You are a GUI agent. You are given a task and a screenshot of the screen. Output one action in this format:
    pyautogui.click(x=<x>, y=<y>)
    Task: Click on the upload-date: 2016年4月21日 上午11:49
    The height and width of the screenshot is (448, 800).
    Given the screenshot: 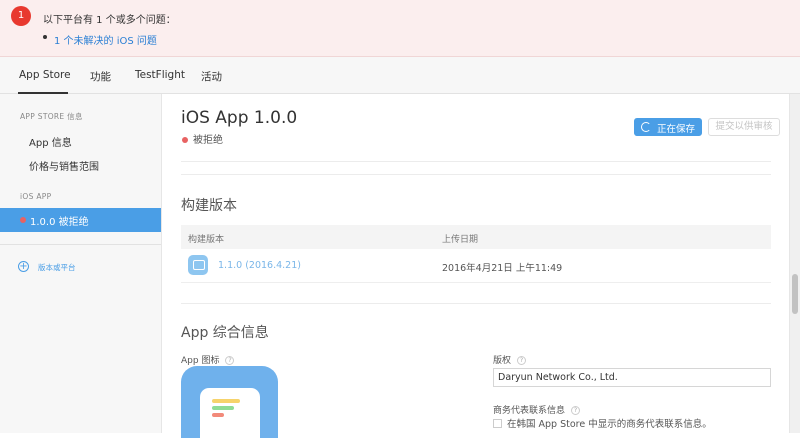 What is the action you would take?
    pyautogui.click(x=502, y=268)
    